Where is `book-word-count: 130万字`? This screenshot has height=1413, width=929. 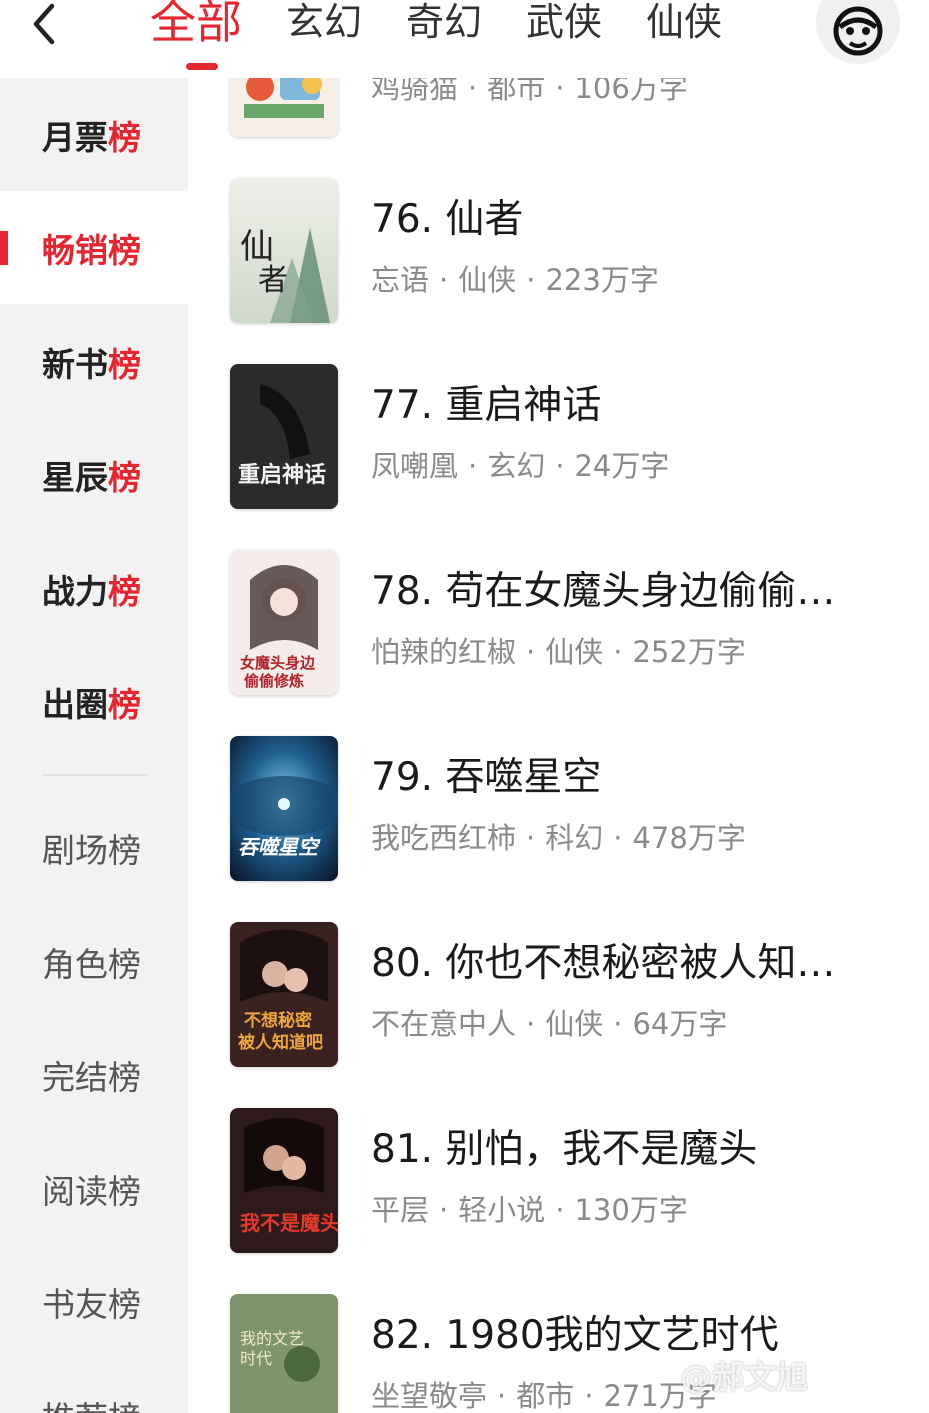 book-word-count: 130万字 is located at coordinates (631, 1210).